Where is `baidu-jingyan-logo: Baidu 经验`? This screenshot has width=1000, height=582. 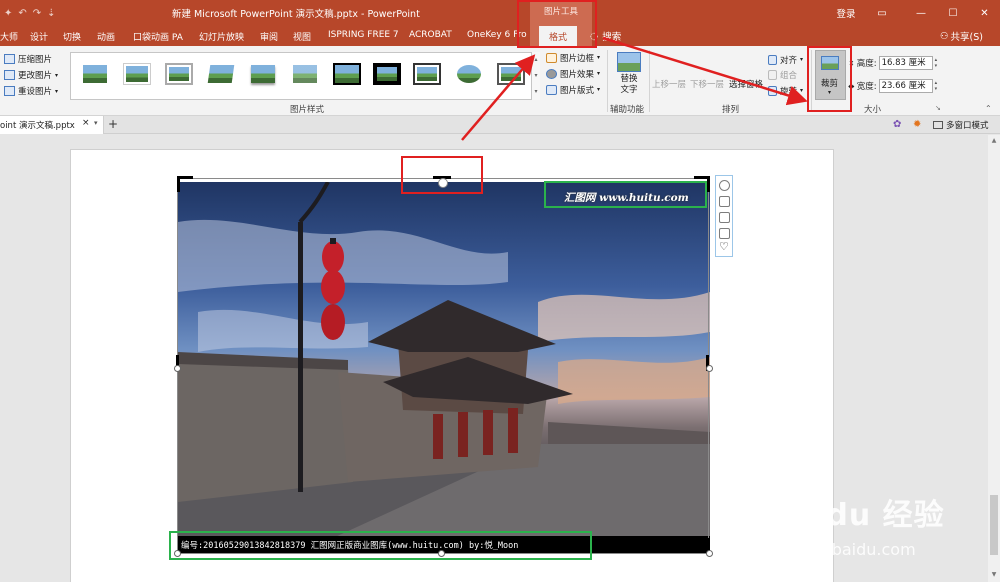
baidu-jingyan-logo: Baidu 经验 is located at coordinates (857, 515).